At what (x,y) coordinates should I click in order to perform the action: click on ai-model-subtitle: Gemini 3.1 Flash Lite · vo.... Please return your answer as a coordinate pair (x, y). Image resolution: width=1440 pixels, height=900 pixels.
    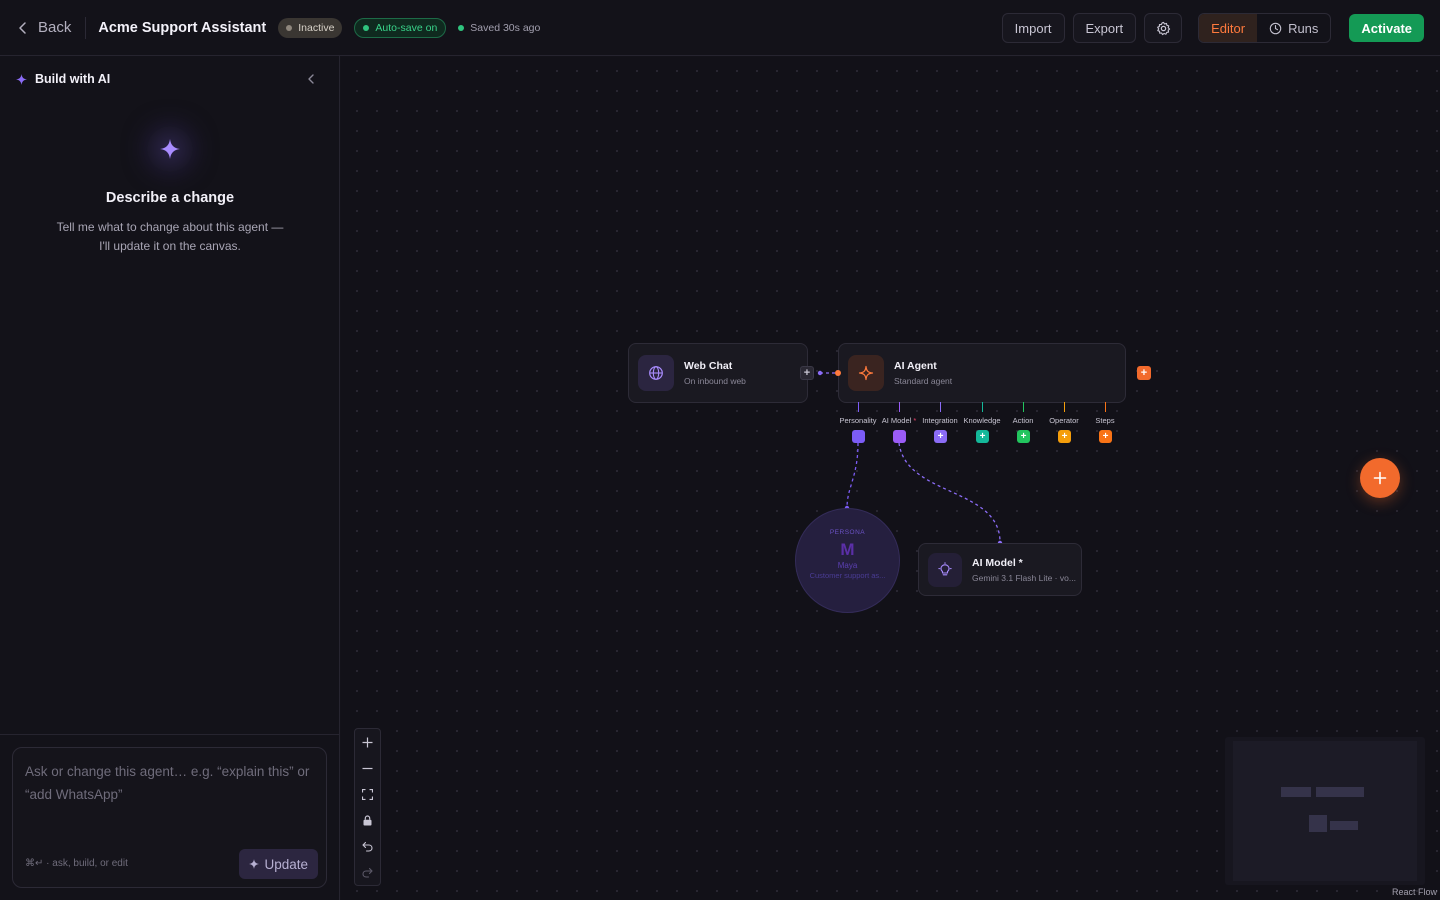
    Looking at the image, I should click on (1024, 577).